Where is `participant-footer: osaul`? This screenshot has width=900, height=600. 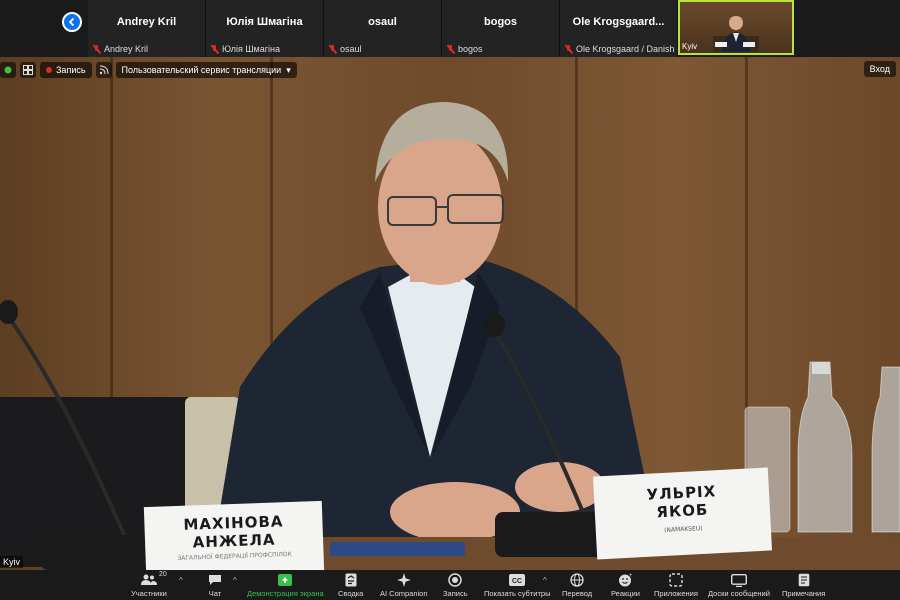 participant-footer: osaul is located at coordinates (345, 49).